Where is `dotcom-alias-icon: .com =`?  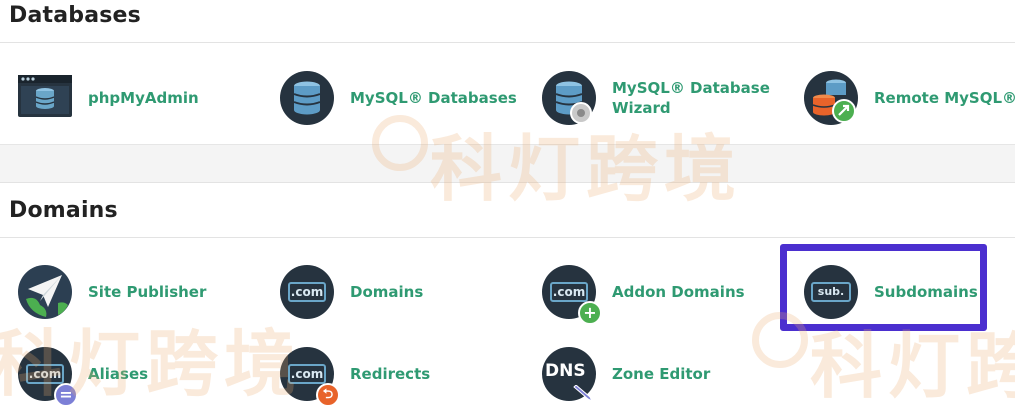
dotcom-alias-icon: .com = is located at coordinates (48, 377).